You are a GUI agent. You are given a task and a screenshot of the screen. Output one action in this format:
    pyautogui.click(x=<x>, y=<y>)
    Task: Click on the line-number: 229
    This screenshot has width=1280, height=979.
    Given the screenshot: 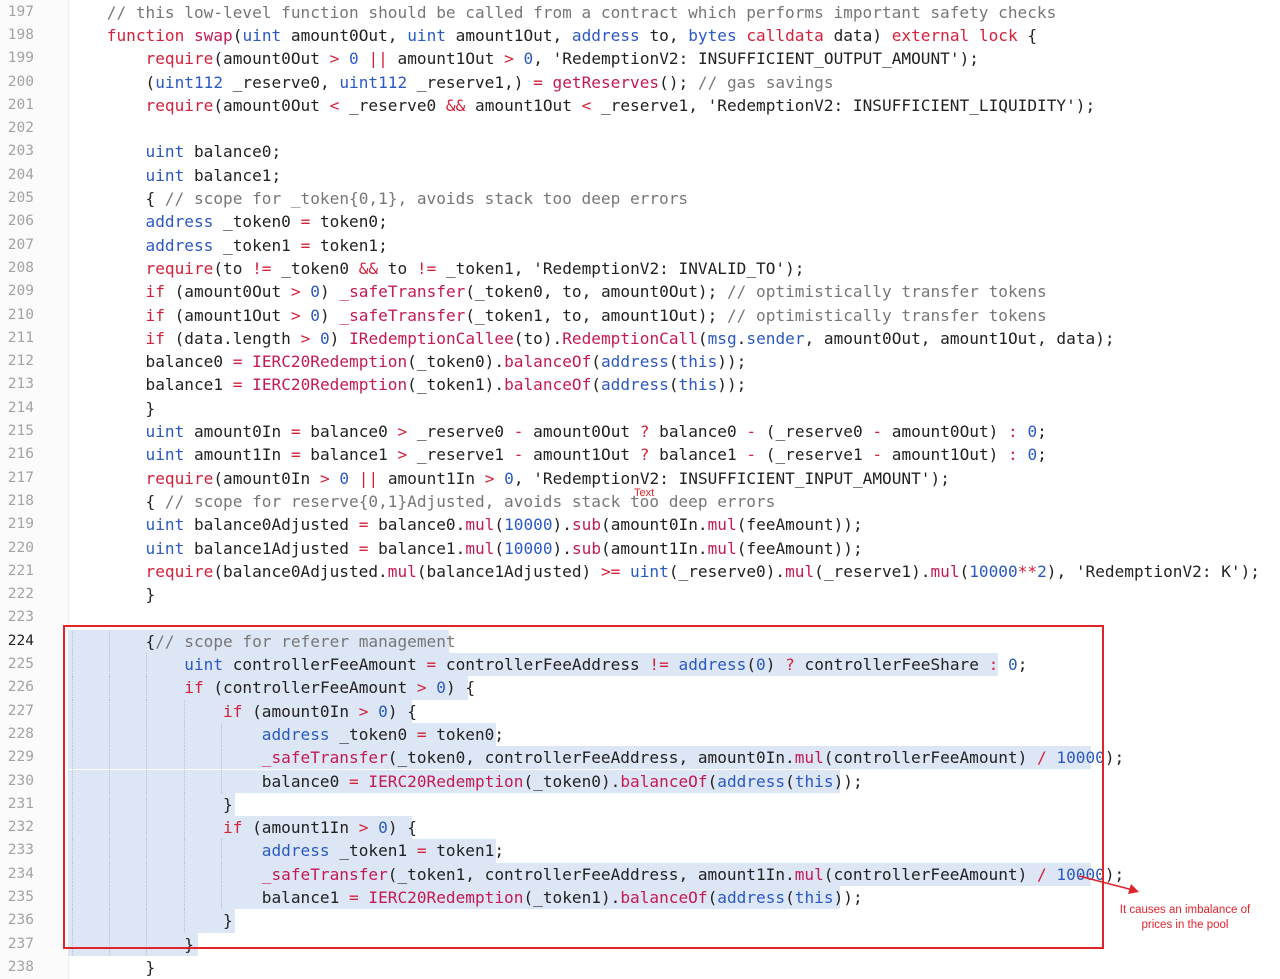 What is the action you would take?
    pyautogui.click(x=20, y=757)
    